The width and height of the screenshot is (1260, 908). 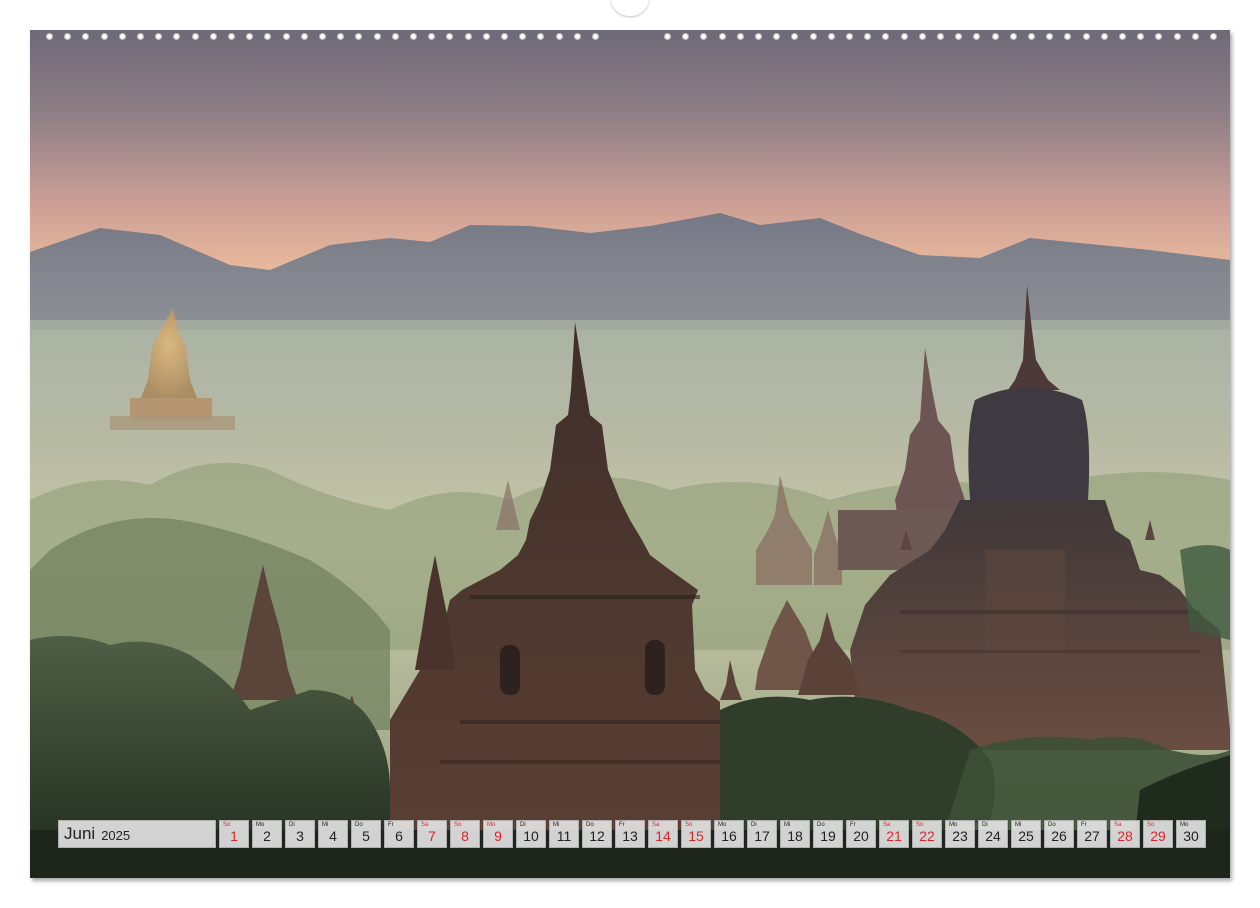 I want to click on day-cell: Mi 4, so click(x=333, y=834).